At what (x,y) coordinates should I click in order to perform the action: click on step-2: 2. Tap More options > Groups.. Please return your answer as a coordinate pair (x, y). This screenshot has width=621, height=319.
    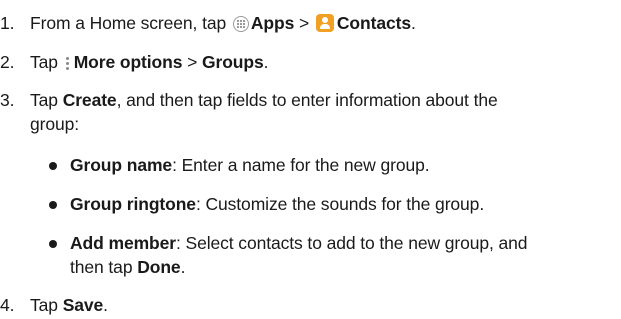
    Looking at the image, I should click on (134, 62).